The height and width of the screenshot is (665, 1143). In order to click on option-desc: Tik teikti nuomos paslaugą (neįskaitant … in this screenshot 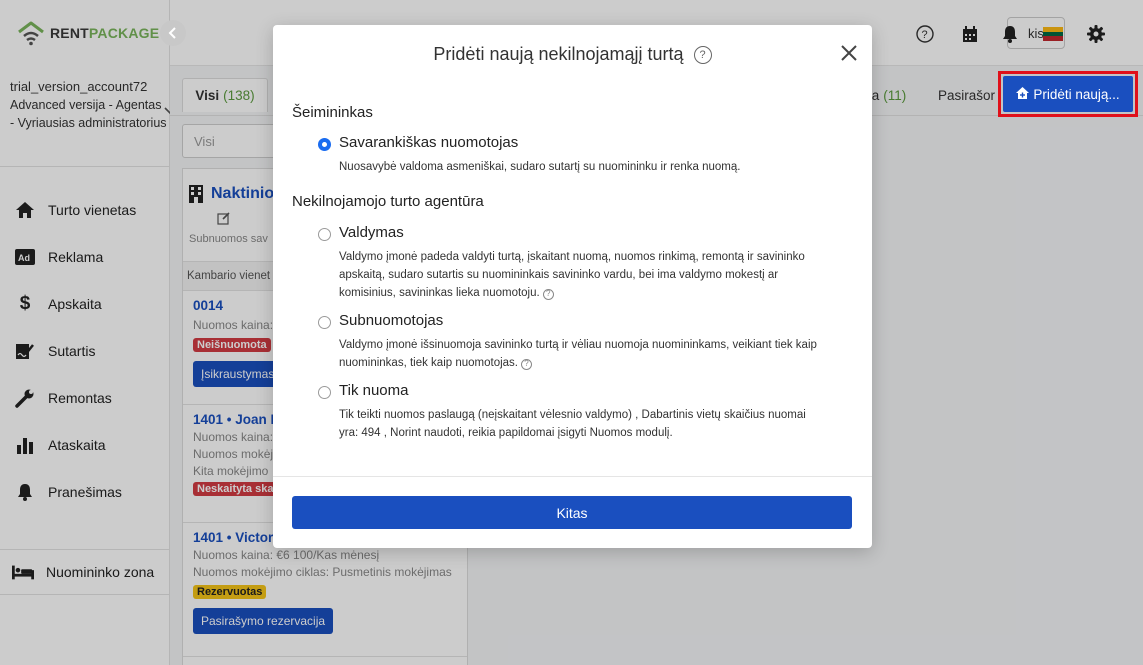, I will do `click(572, 424)`.